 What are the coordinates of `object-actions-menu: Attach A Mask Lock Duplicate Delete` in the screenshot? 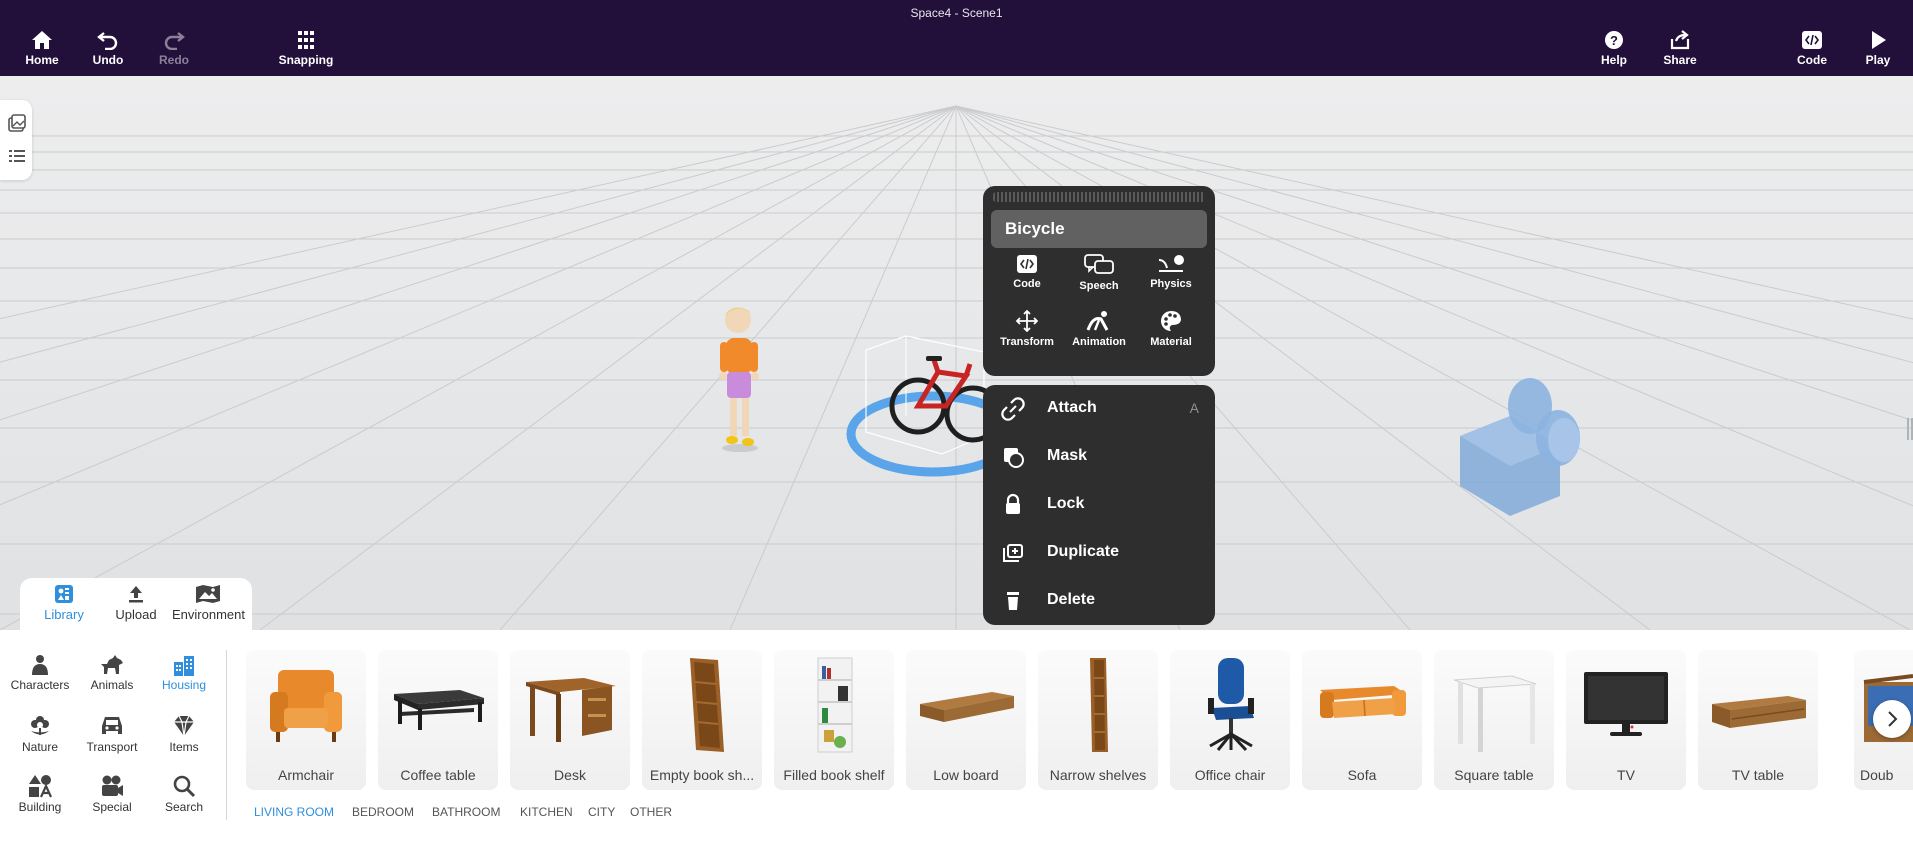 It's located at (1099, 505).